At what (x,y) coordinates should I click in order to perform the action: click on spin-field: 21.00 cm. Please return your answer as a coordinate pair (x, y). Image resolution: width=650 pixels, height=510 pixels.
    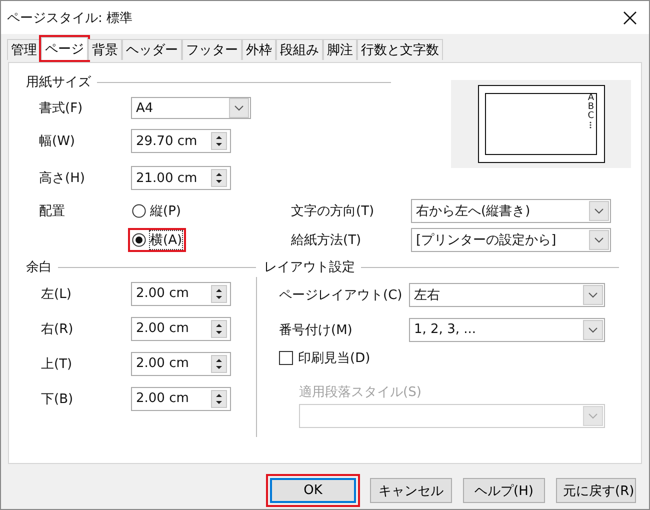
    Looking at the image, I should click on (181, 178).